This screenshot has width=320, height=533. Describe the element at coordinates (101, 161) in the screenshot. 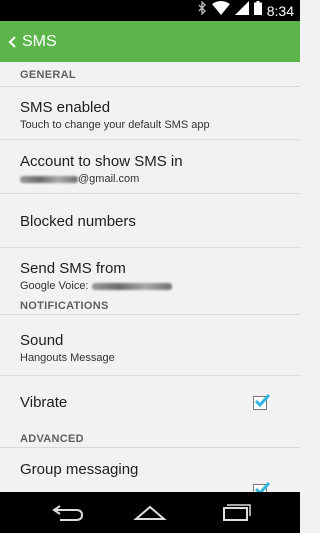

I see `pref-title: Account to show SMS in` at that location.